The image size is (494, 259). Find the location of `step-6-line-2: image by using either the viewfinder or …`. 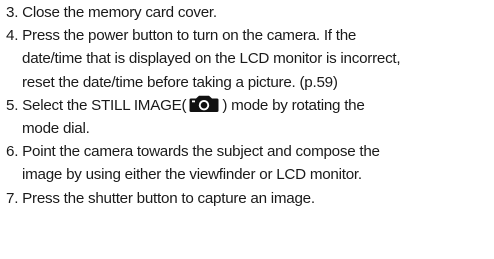

step-6-line-2: image by using either the viewfinder or … is located at coordinates (192, 175).